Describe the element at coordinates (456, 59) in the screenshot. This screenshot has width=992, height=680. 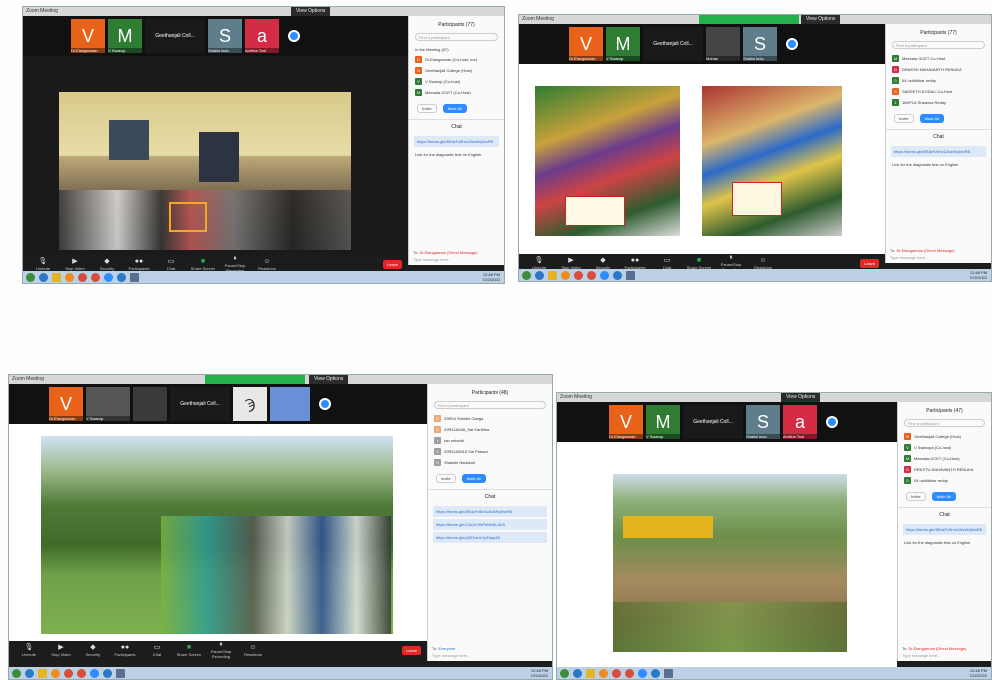
I see `participant-row: D Dr.Elangannan (Co-host, me)` at that location.